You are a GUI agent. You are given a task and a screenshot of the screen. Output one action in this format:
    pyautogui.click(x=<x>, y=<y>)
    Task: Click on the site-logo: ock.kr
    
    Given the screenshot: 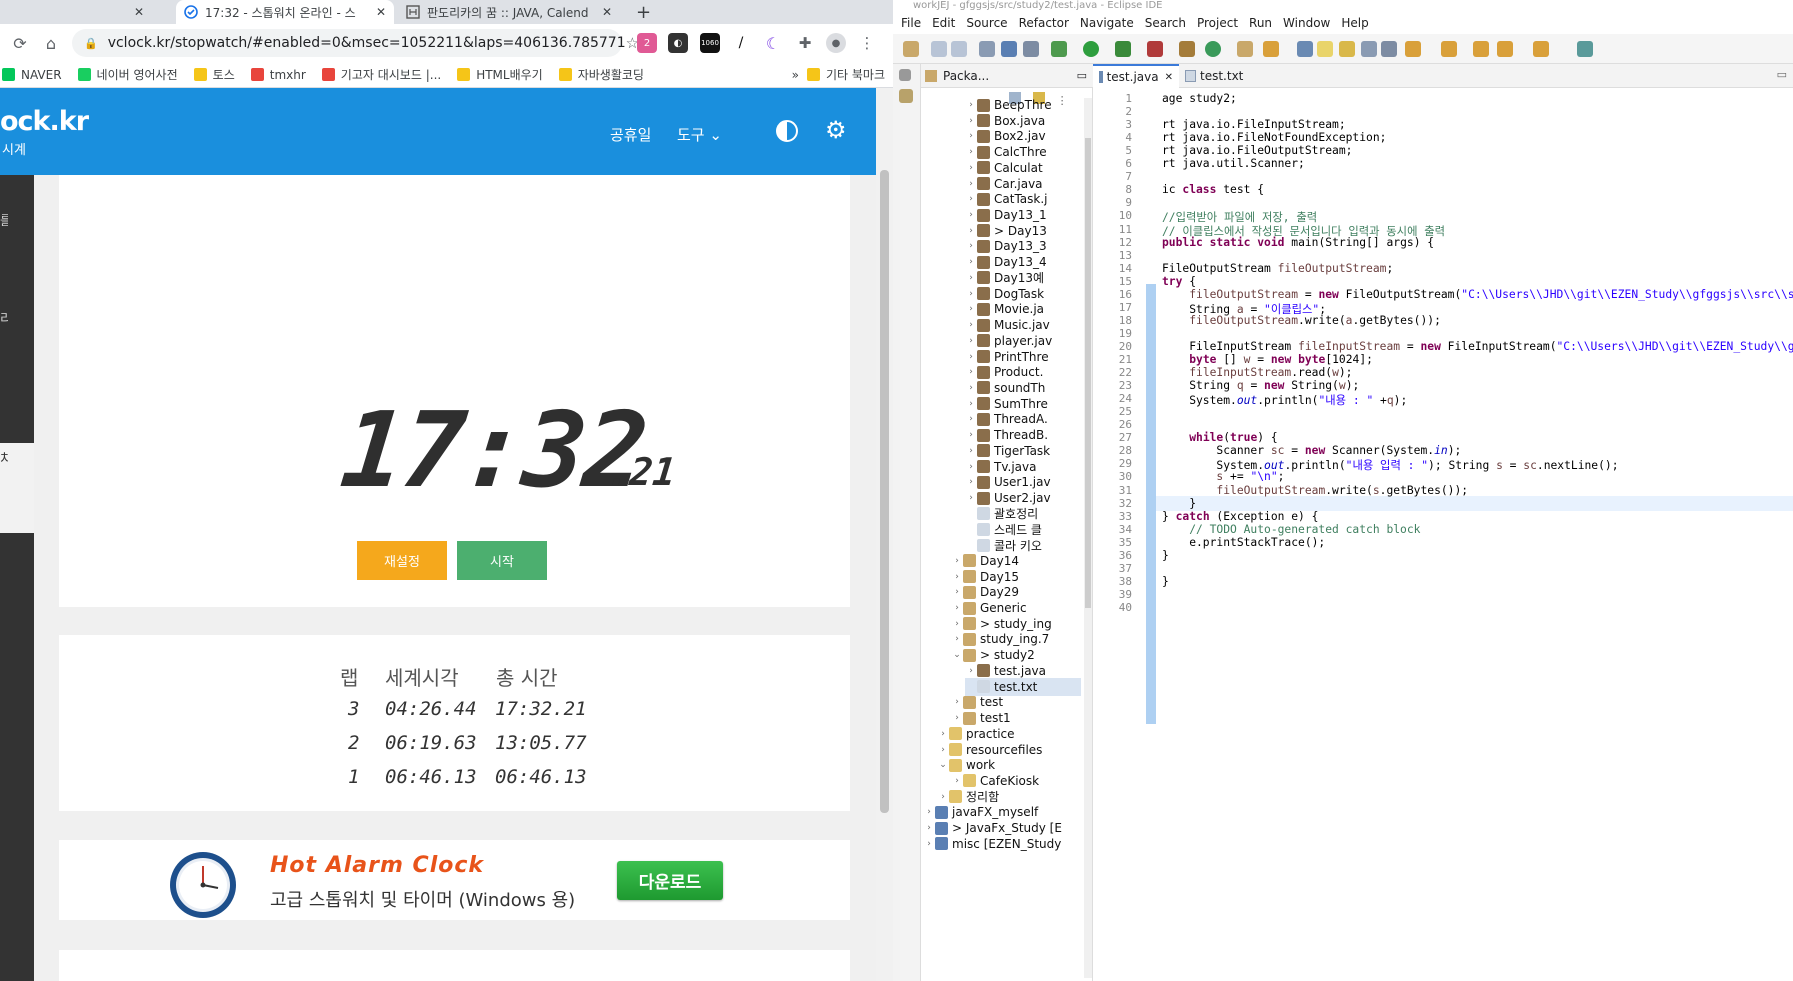 What is the action you would take?
    pyautogui.click(x=44, y=121)
    